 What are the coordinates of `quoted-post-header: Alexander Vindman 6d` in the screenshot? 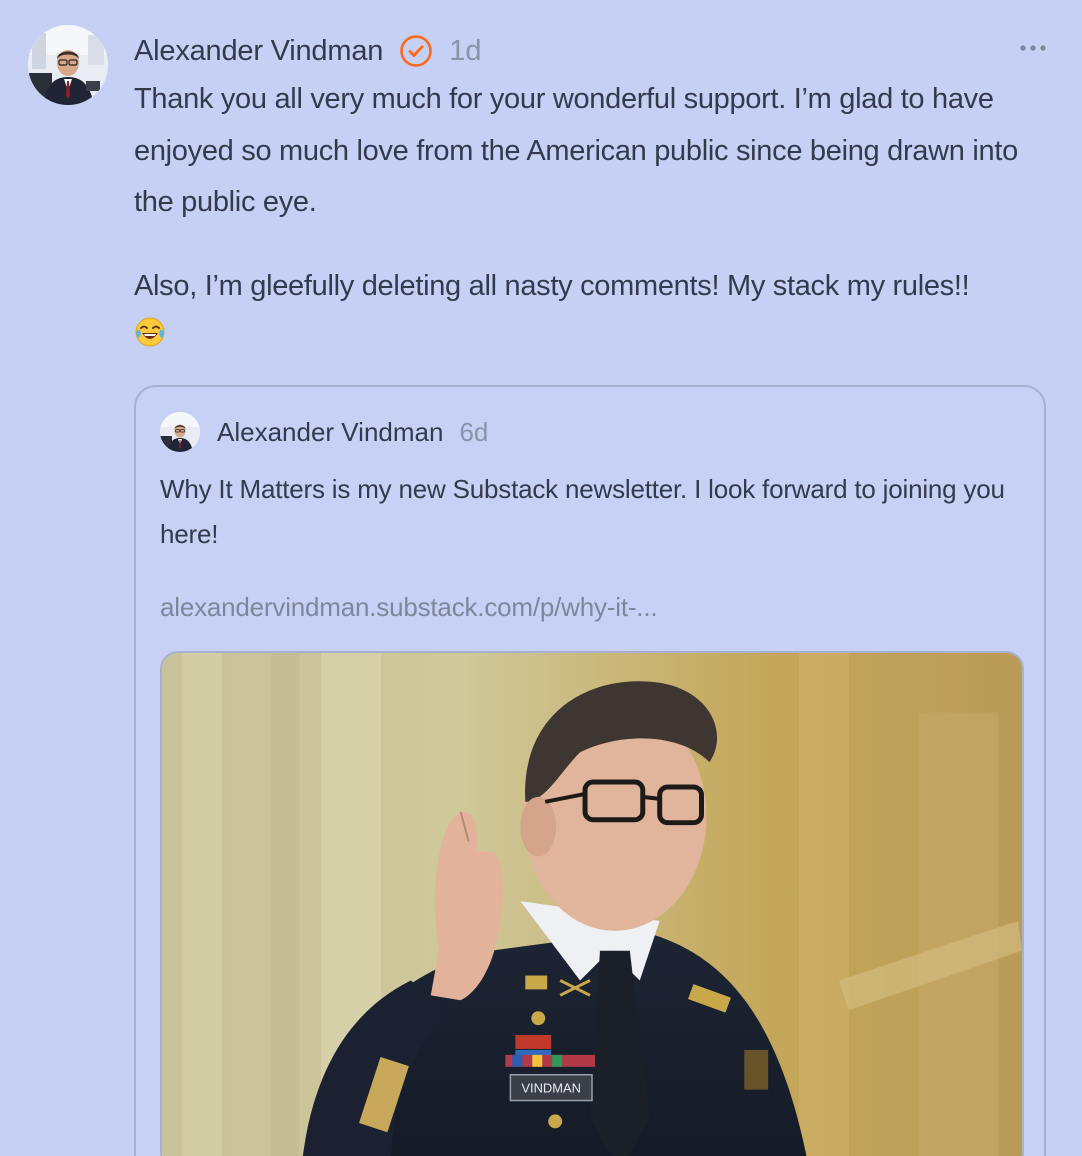 It's located at (352, 432).